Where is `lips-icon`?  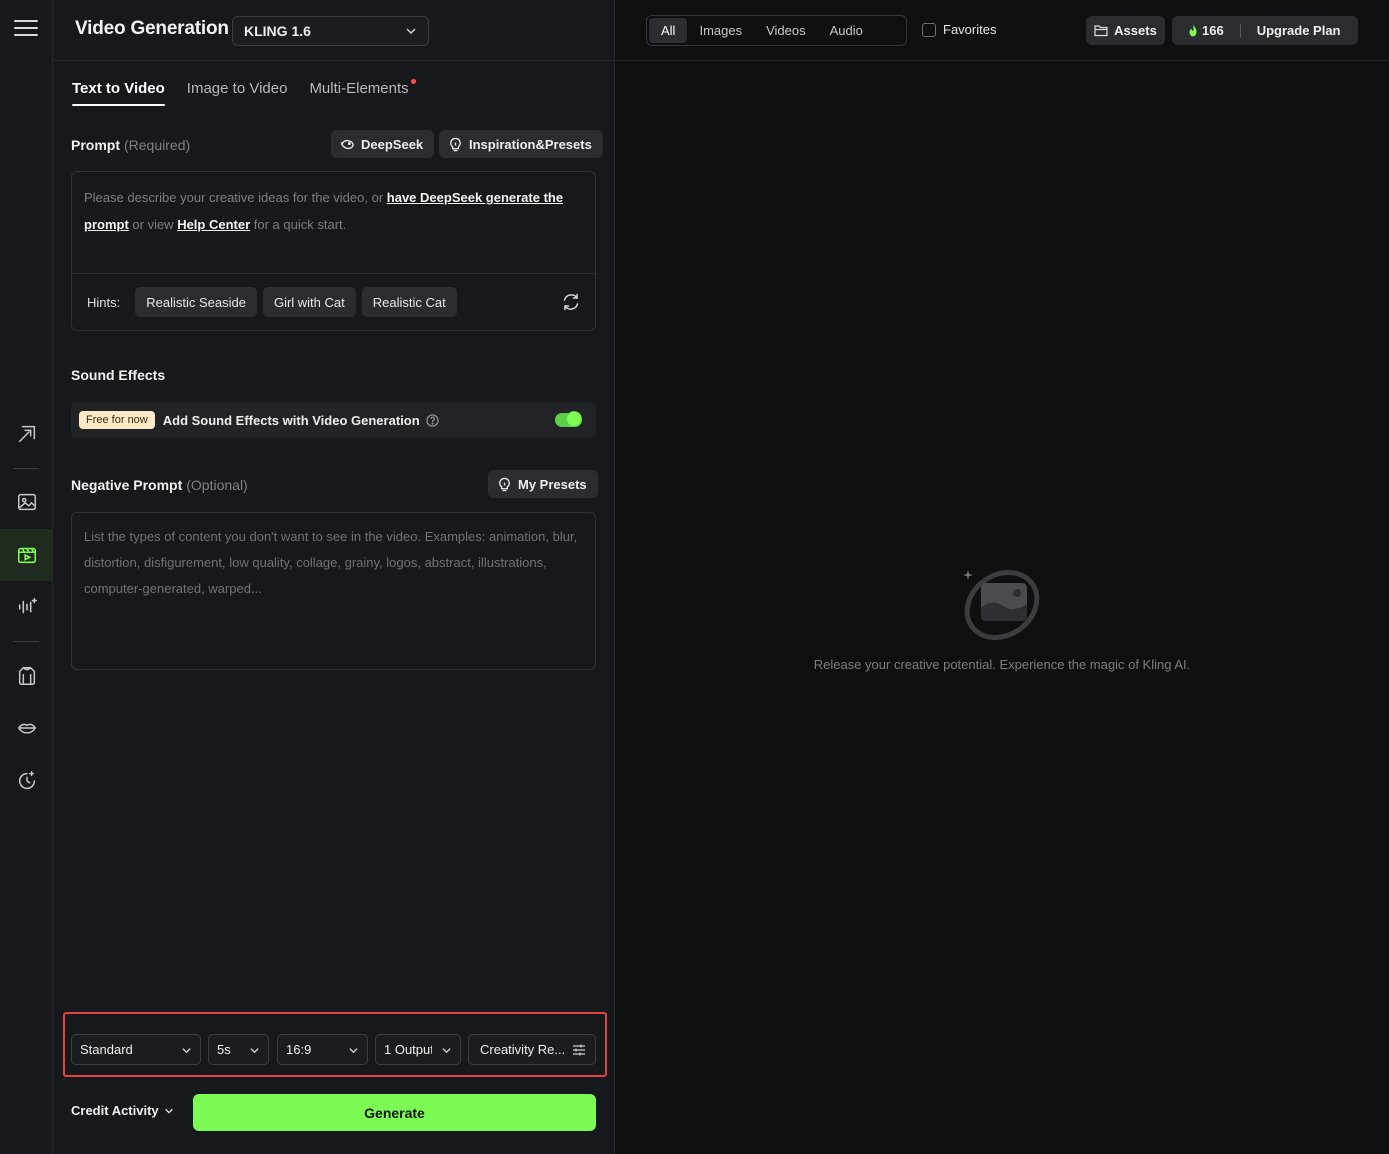 lips-icon is located at coordinates (26, 728).